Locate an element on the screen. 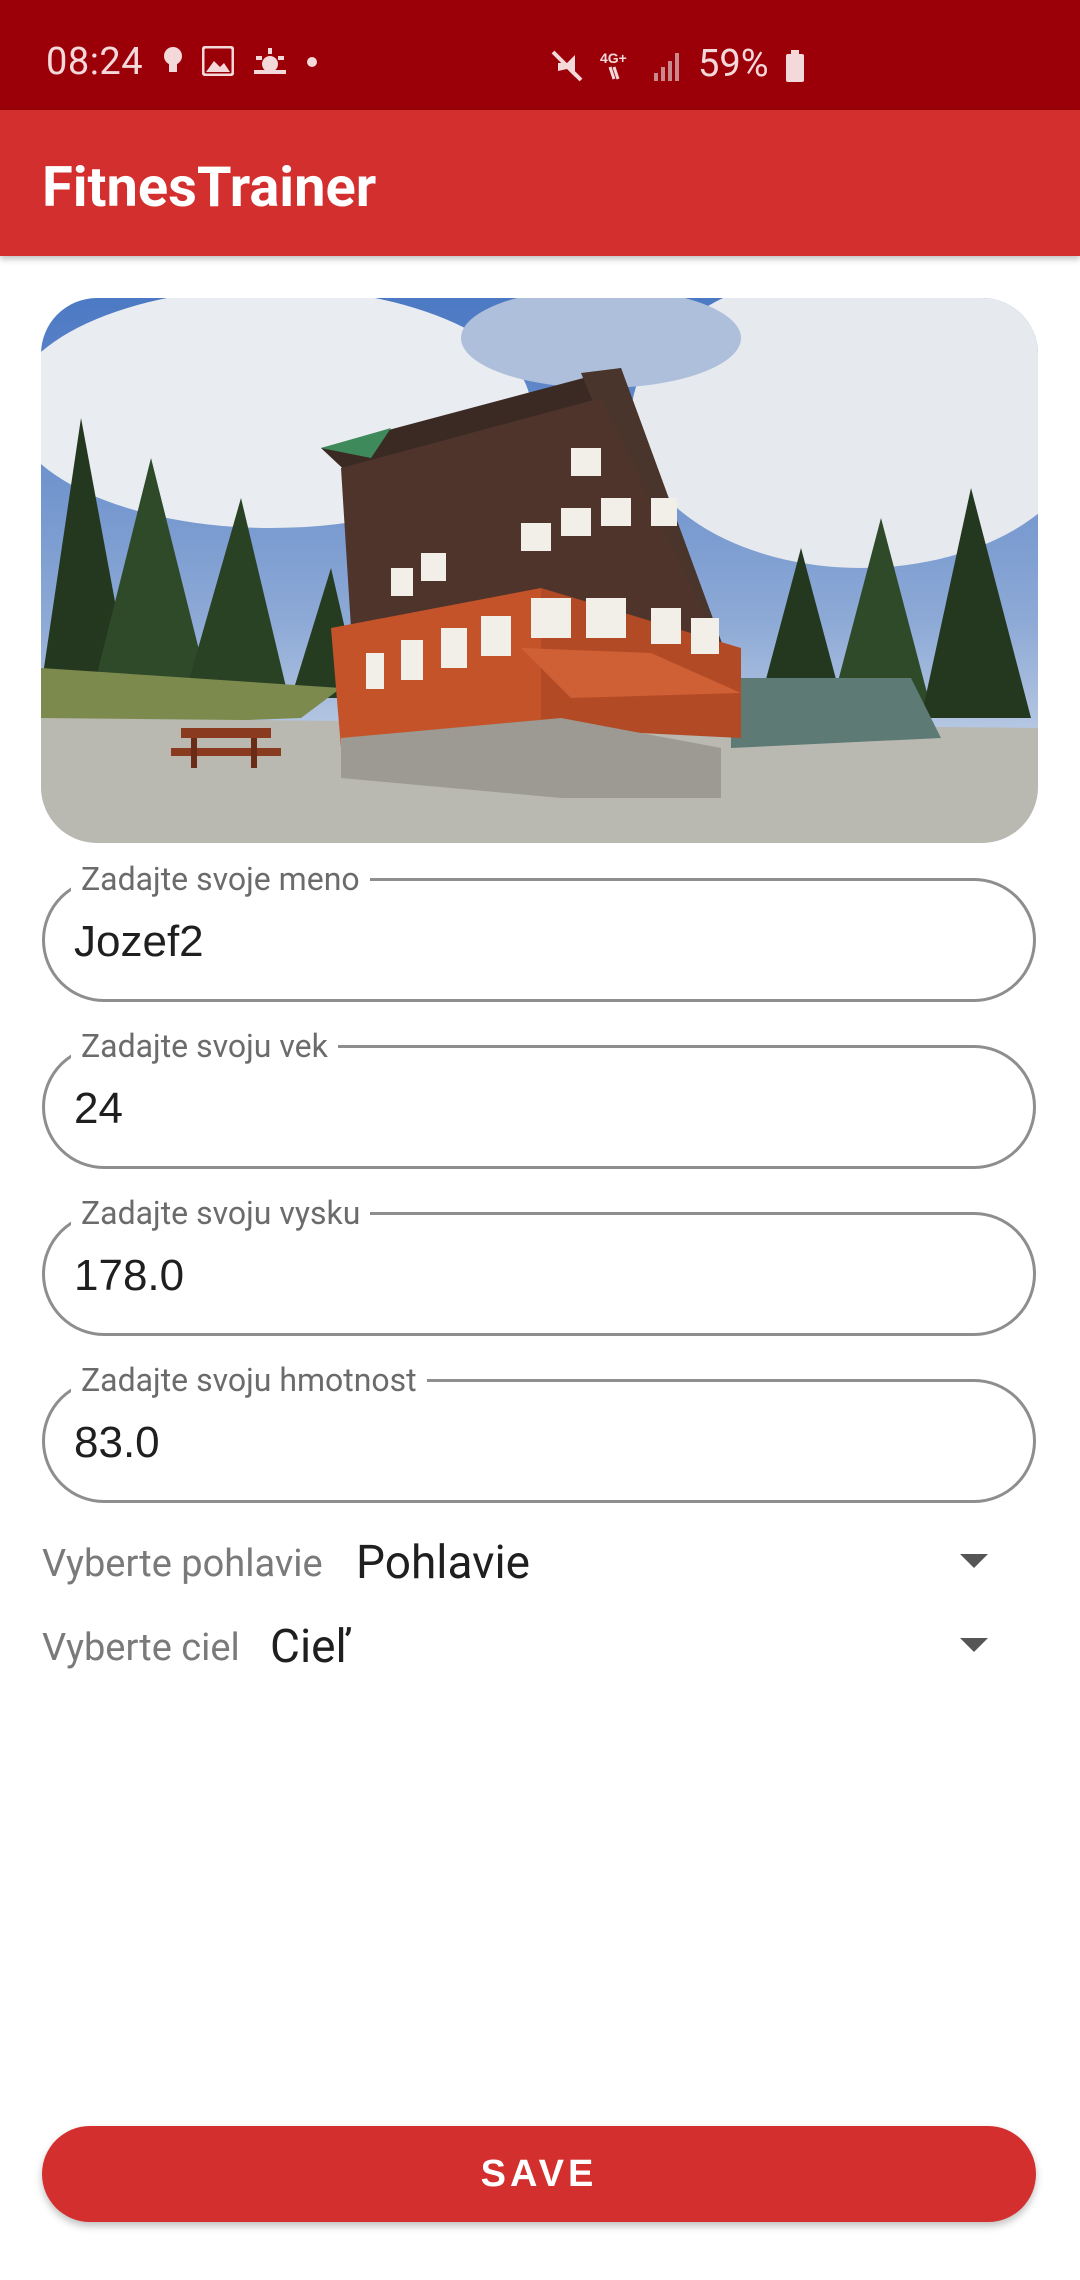 This screenshot has height=2280, width=1080. height-field: Zadajte svoju vysku is located at coordinates (539, 1264).